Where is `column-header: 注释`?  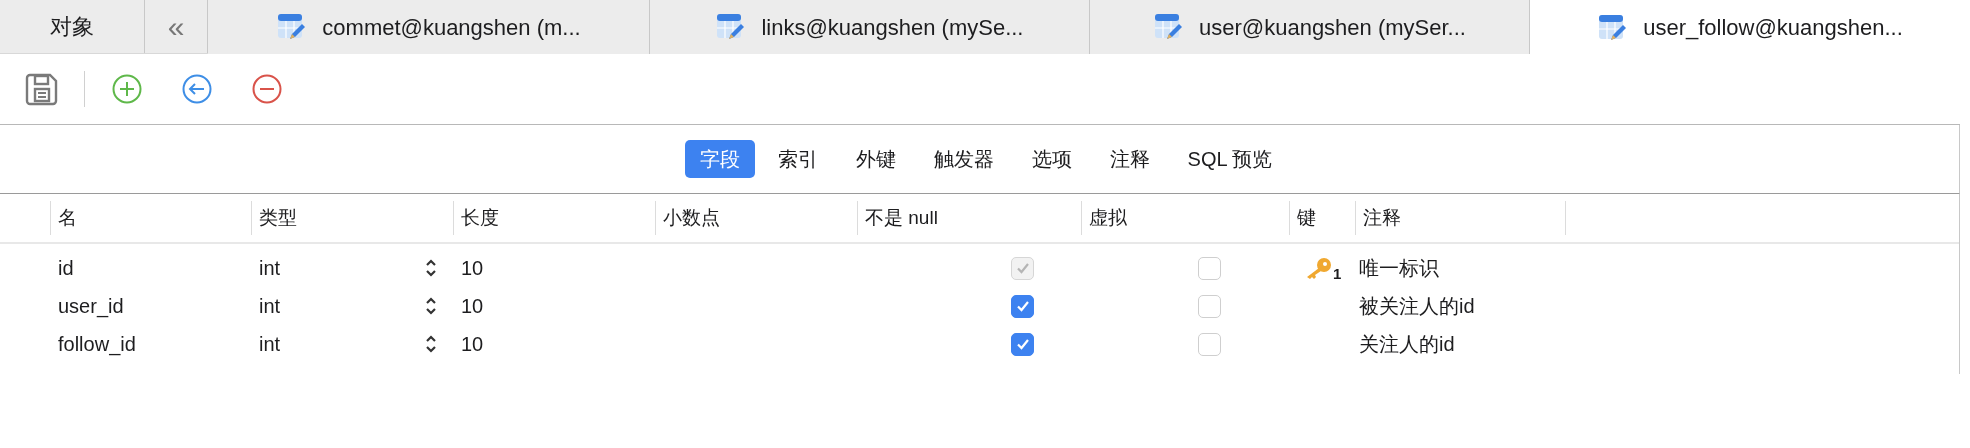 column-header: 注释 is located at coordinates (1382, 217).